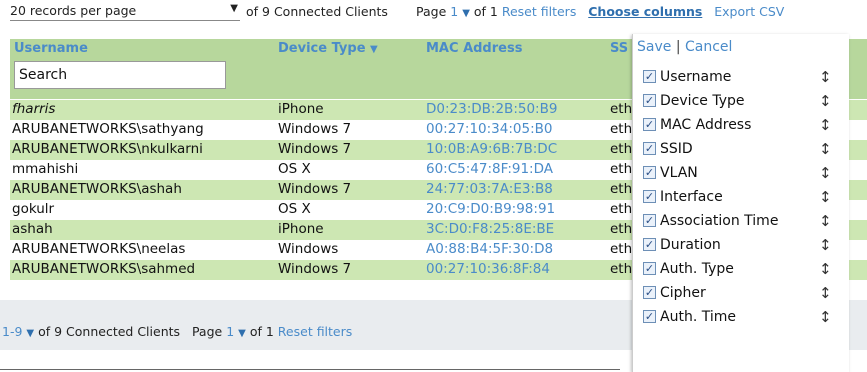 This screenshot has width=867, height=372. I want to click on range-select: 1-9 ▼, so click(18, 331).